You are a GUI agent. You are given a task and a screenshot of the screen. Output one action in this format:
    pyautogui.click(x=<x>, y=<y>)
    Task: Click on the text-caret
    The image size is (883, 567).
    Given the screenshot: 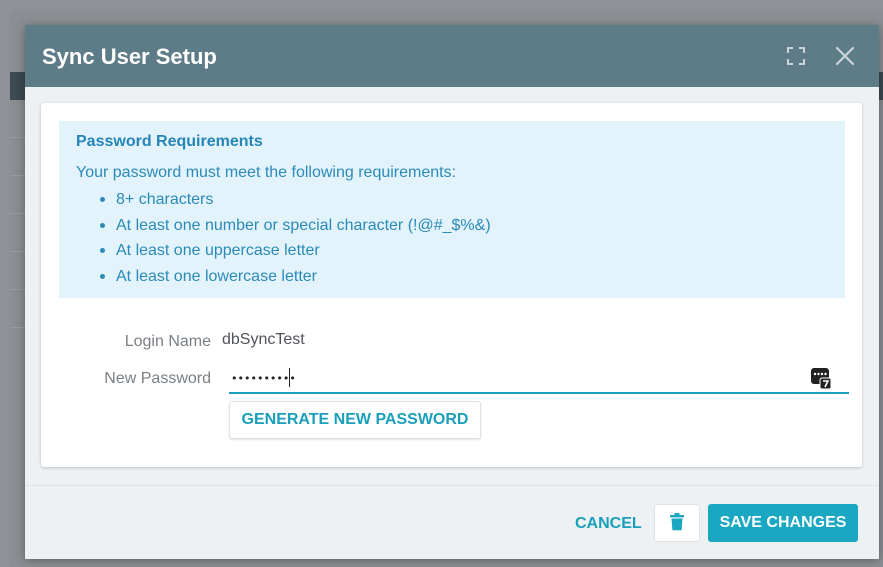 What is the action you would take?
    pyautogui.click(x=289, y=377)
    